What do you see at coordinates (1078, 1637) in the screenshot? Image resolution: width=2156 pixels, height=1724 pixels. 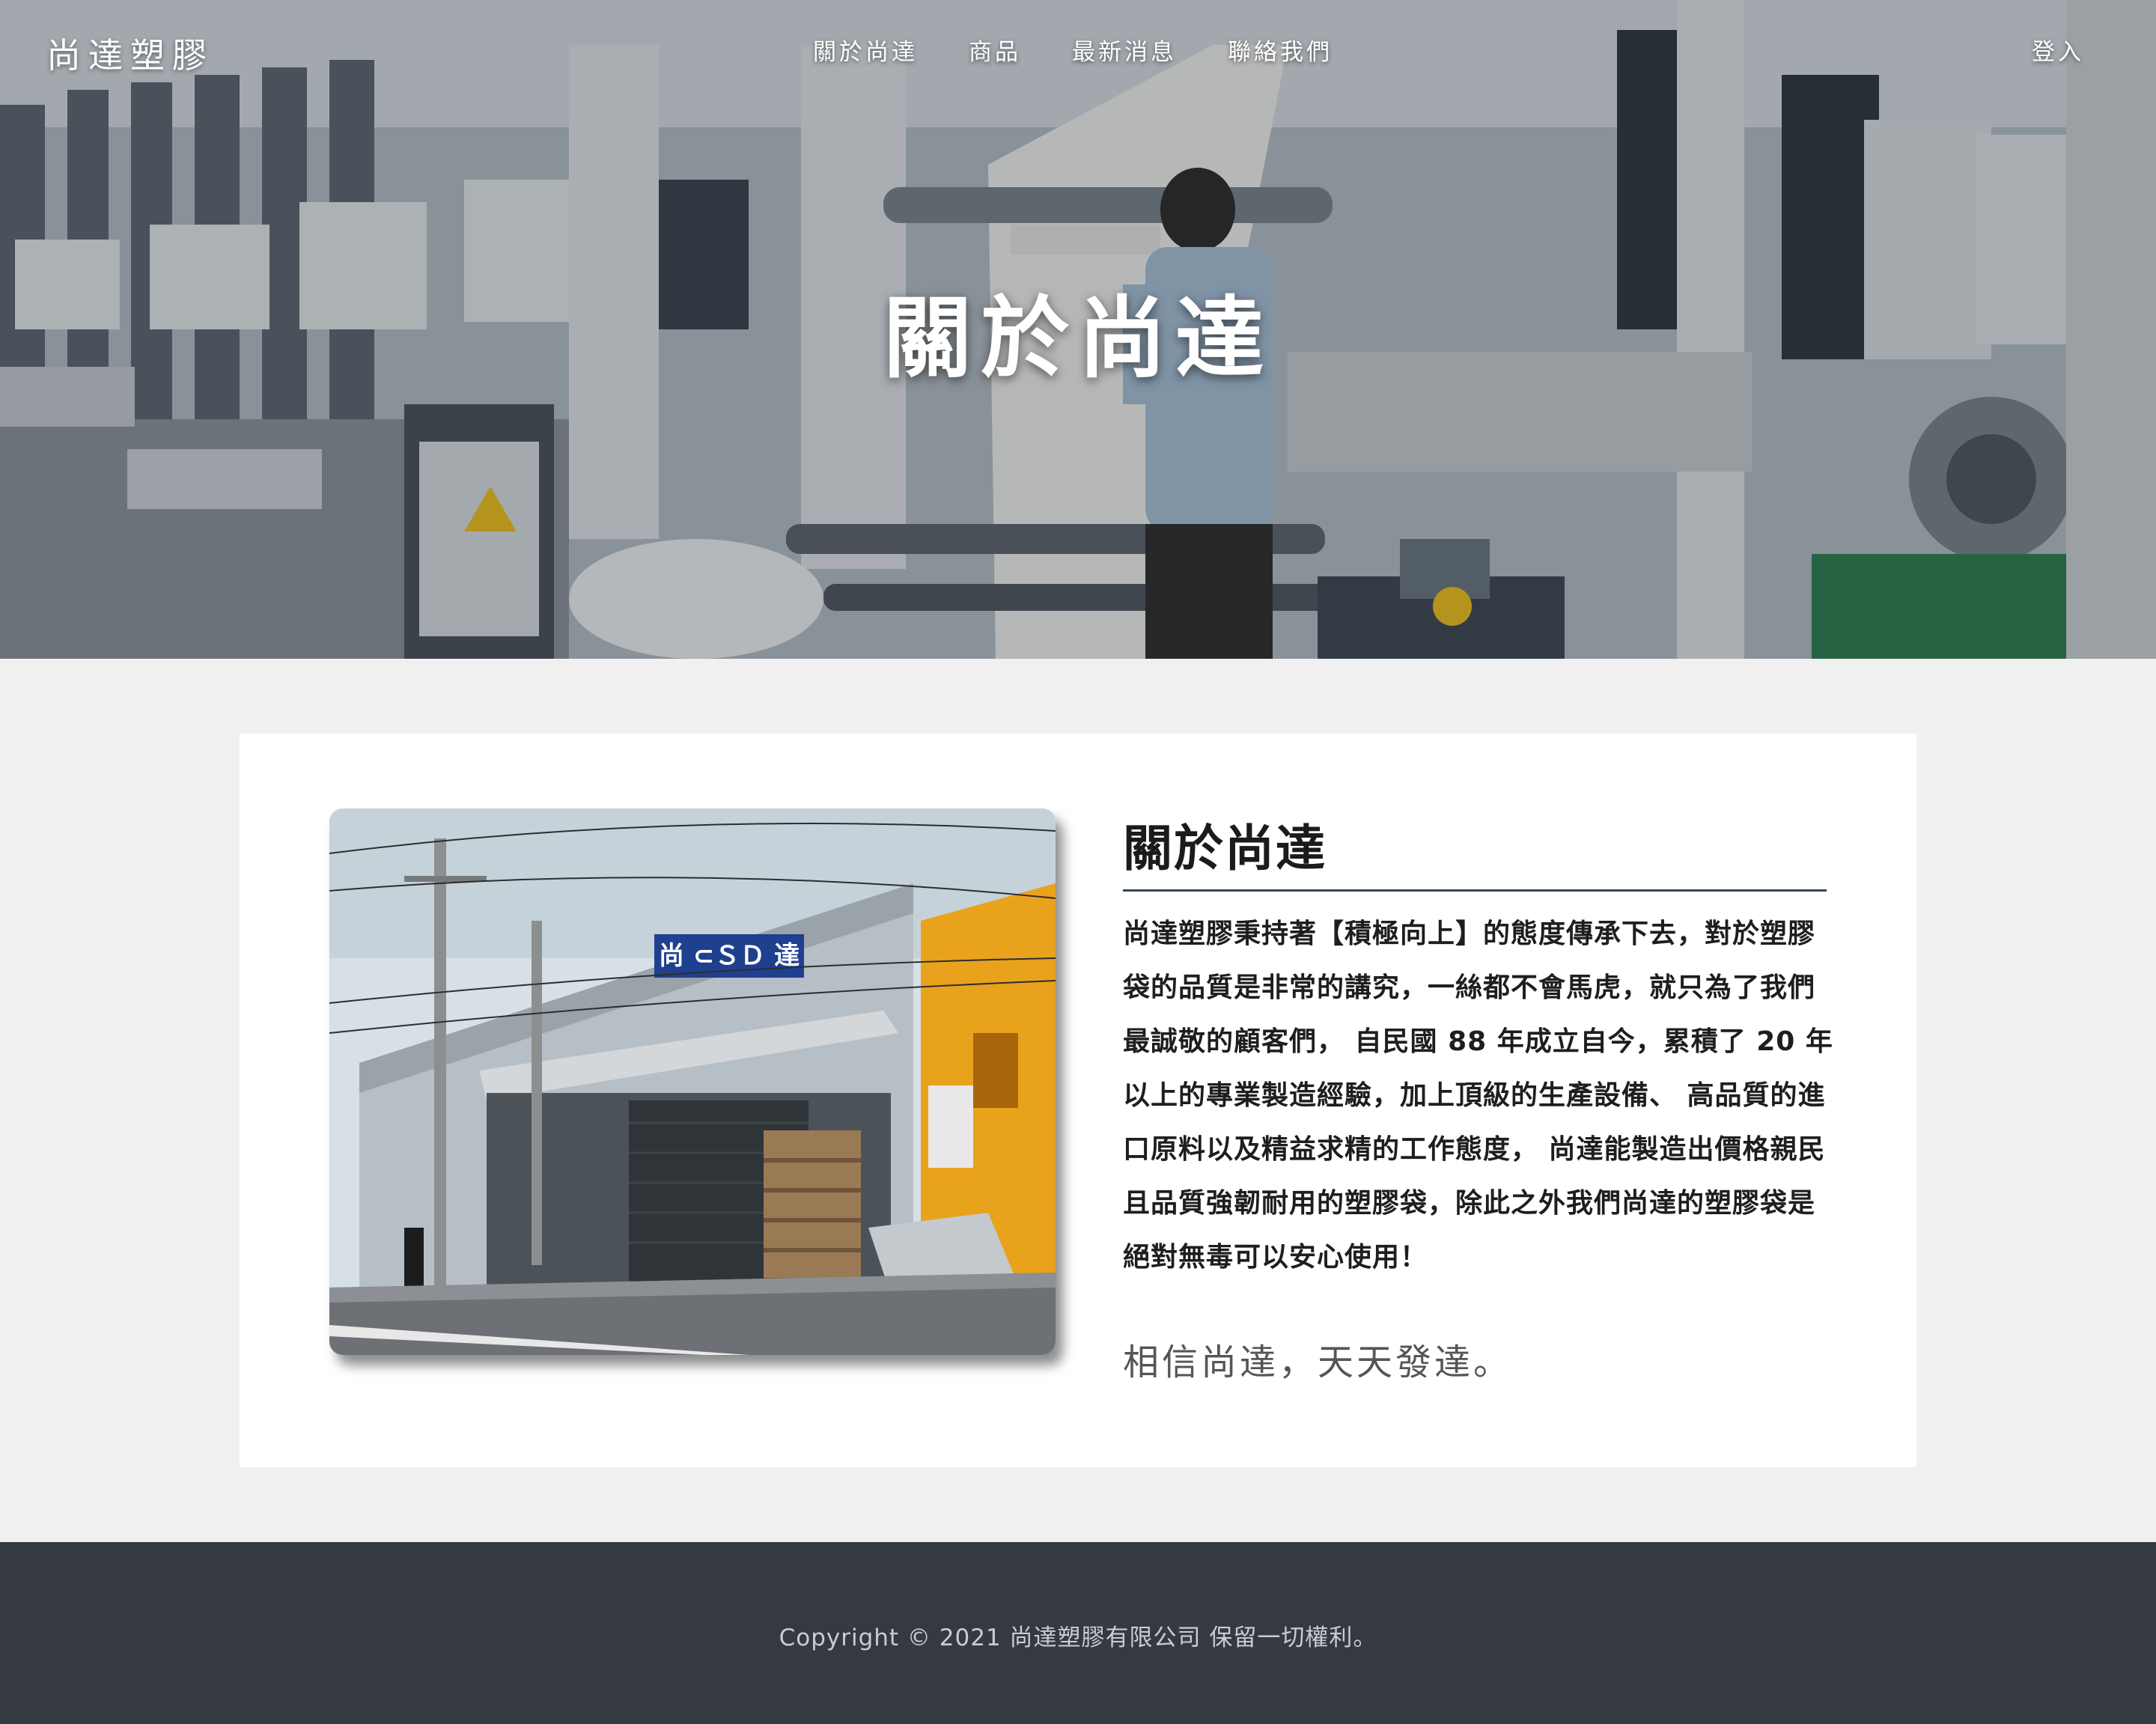 I see `copyright-text: Copyright © 2021 尚達塑膠有限公司 保留一切權利。` at bounding box center [1078, 1637].